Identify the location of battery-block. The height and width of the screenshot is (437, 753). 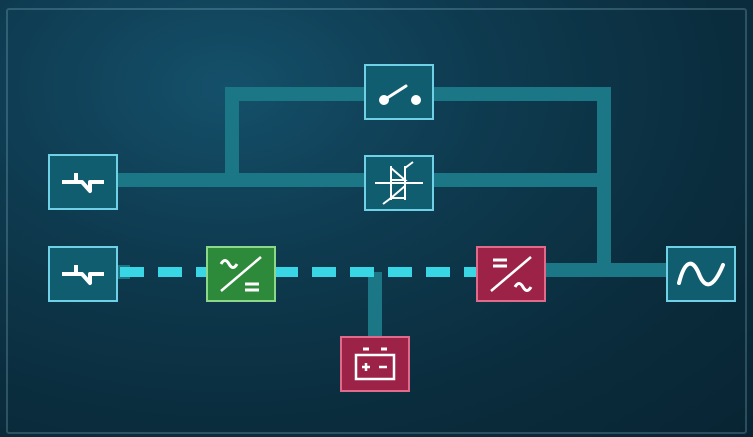
(375, 364).